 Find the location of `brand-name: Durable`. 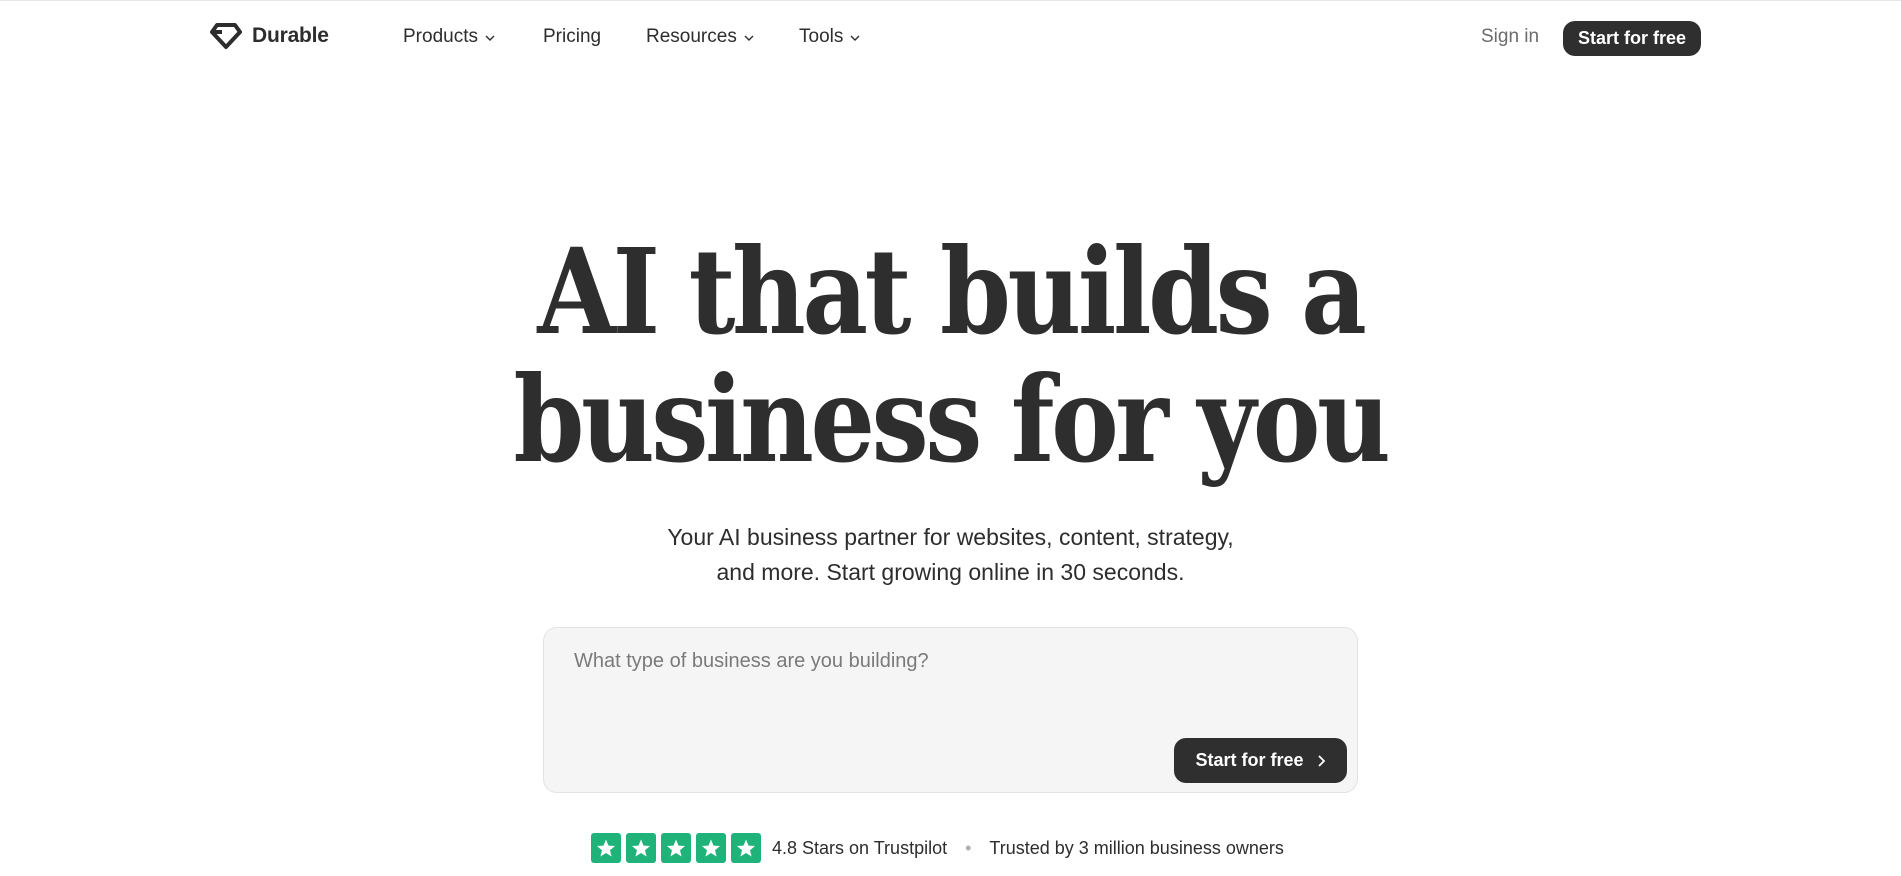

brand-name: Durable is located at coordinates (290, 35).